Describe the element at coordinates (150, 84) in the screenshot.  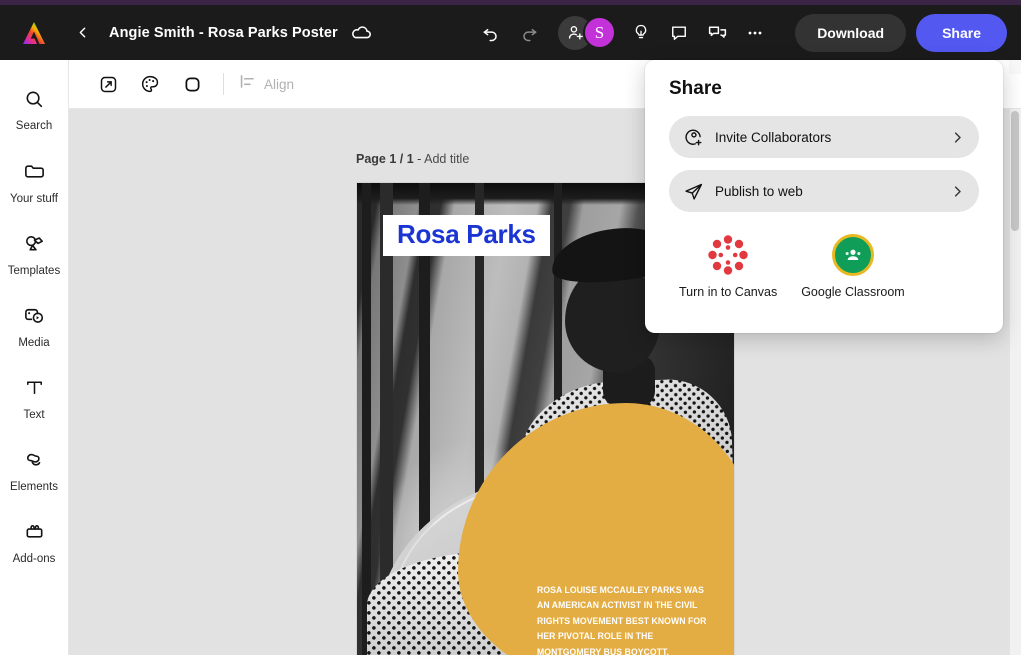
I see `color-palette-icon` at that location.